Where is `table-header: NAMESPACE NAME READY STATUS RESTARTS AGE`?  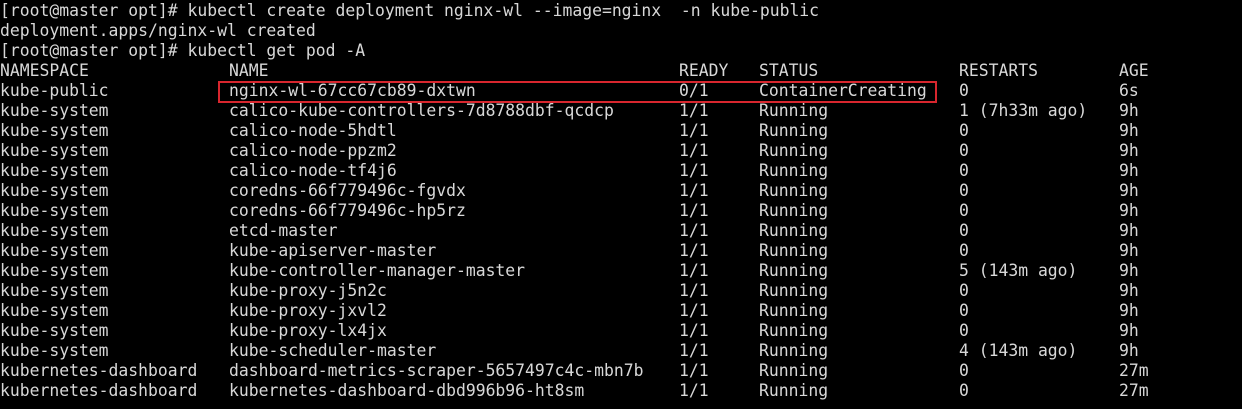 table-header: NAMESPACE NAME READY STATUS RESTARTS AGE is located at coordinates (621, 71).